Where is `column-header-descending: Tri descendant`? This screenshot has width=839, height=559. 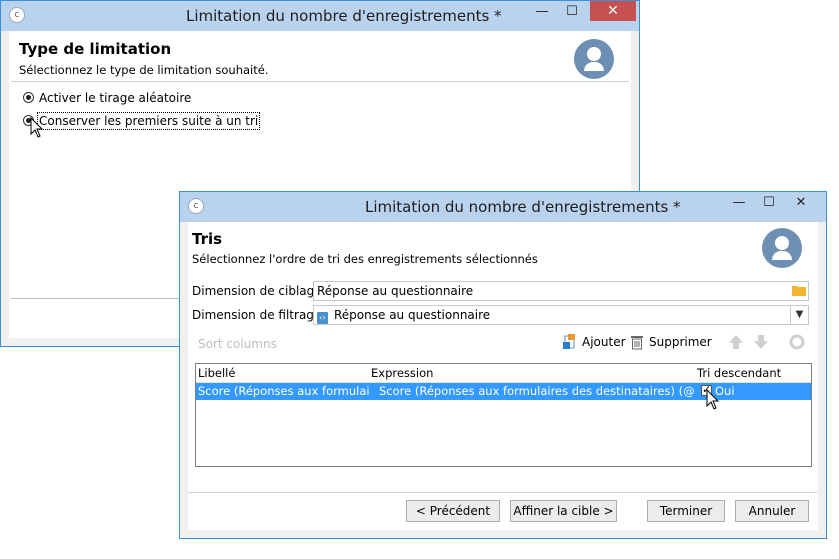
column-header-descending: Tri descendant is located at coordinates (739, 373).